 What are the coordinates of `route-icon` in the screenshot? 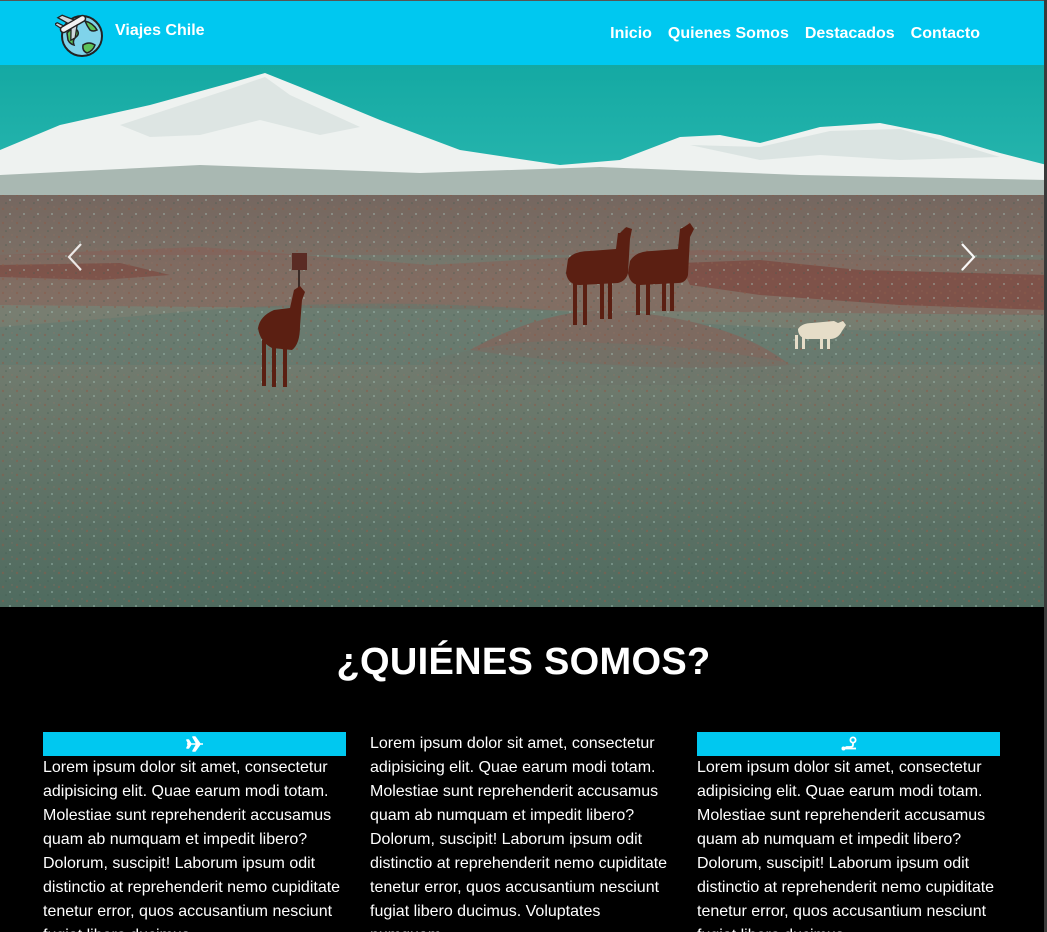 It's located at (848, 743).